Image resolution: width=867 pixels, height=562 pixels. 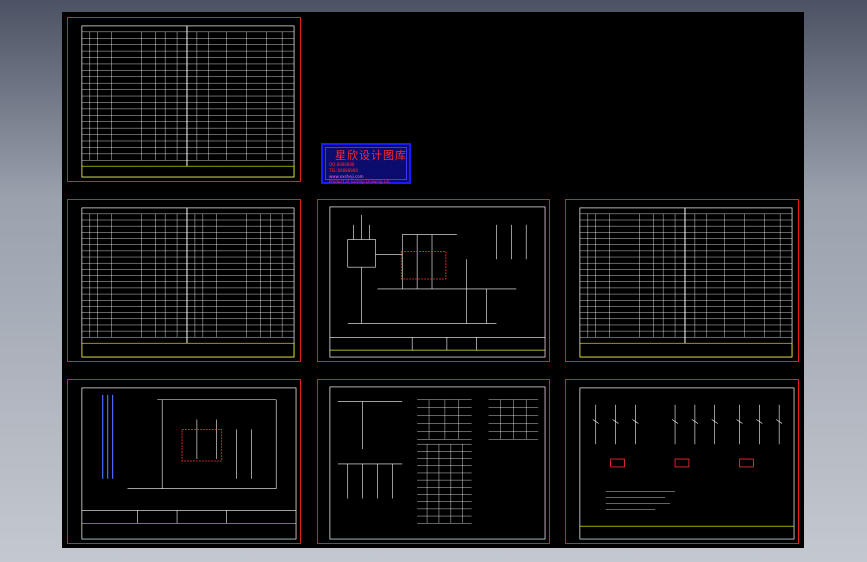 I want to click on stamp-line-1: QQ:8888888, so click(x=342, y=164).